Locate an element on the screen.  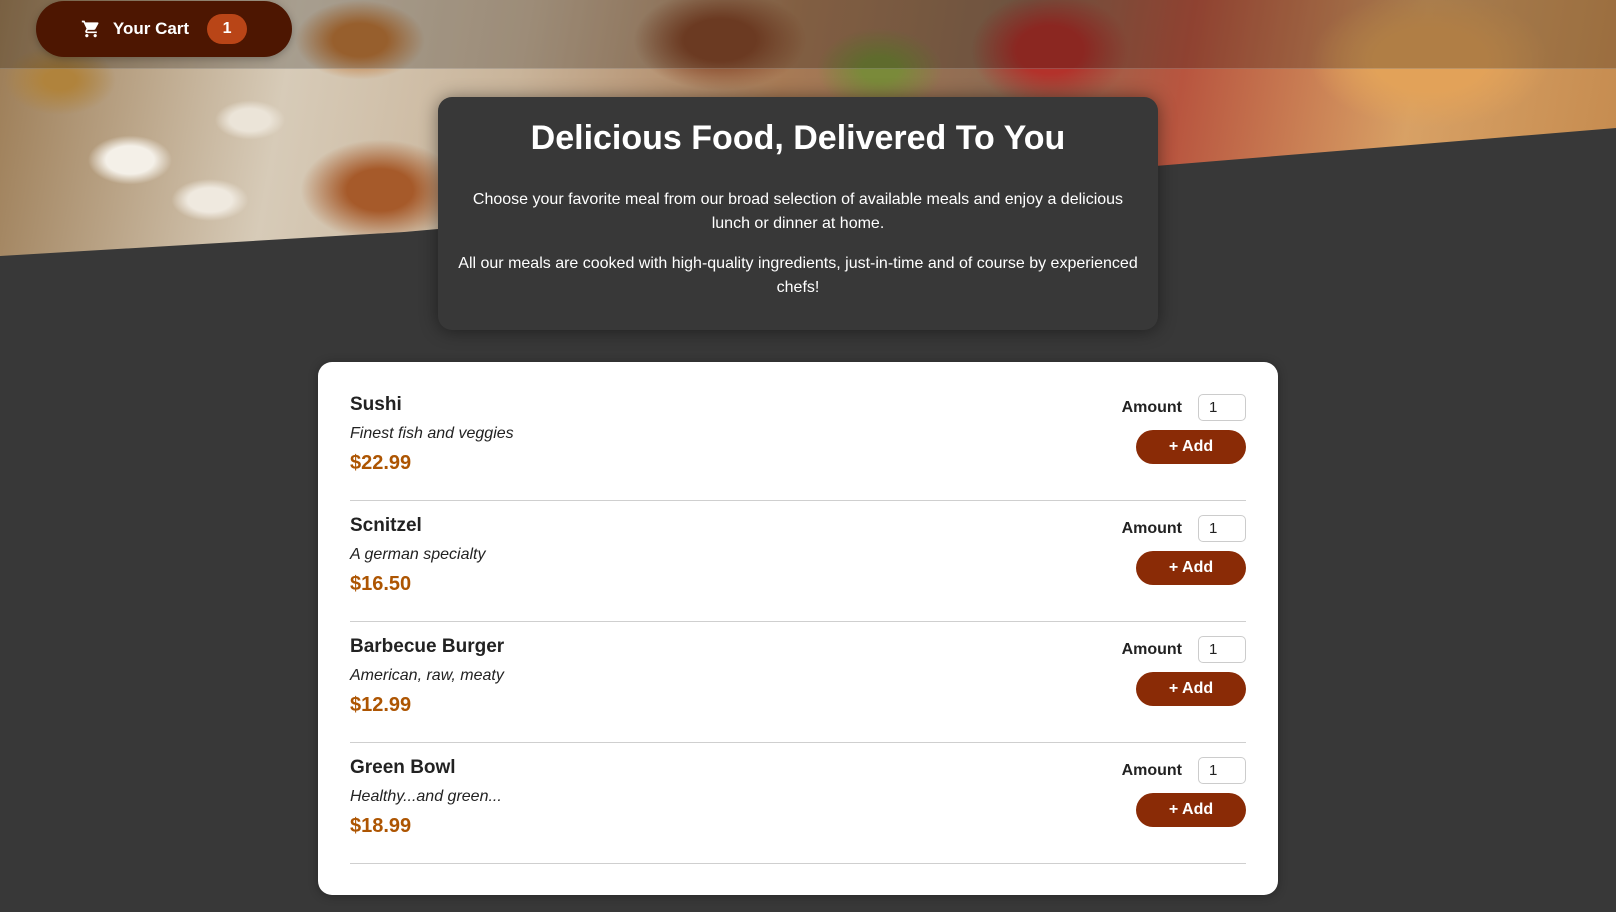
meal-price: $18.99 is located at coordinates (381, 826).